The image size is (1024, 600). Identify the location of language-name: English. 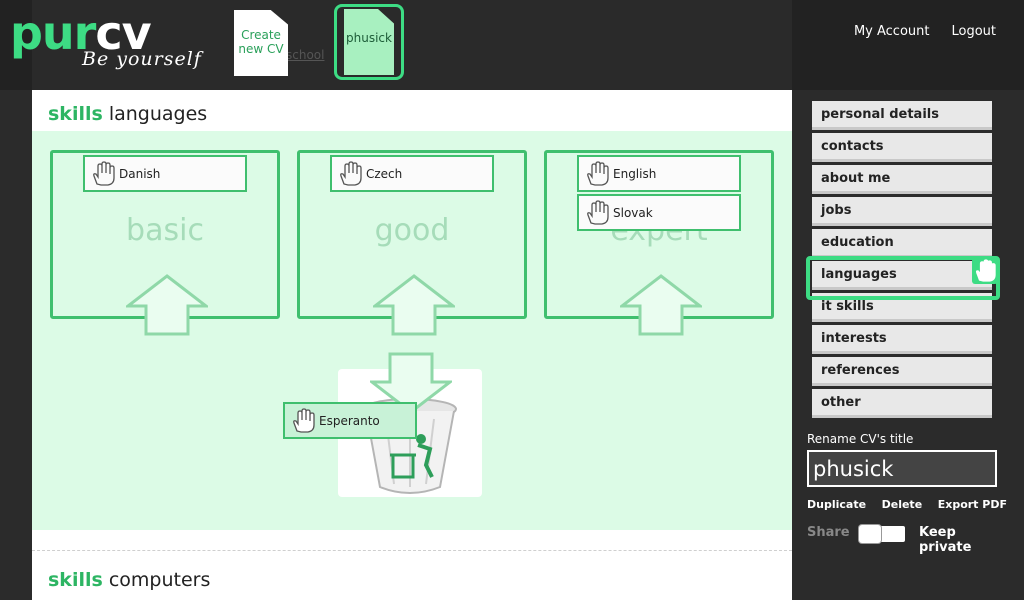
(635, 173).